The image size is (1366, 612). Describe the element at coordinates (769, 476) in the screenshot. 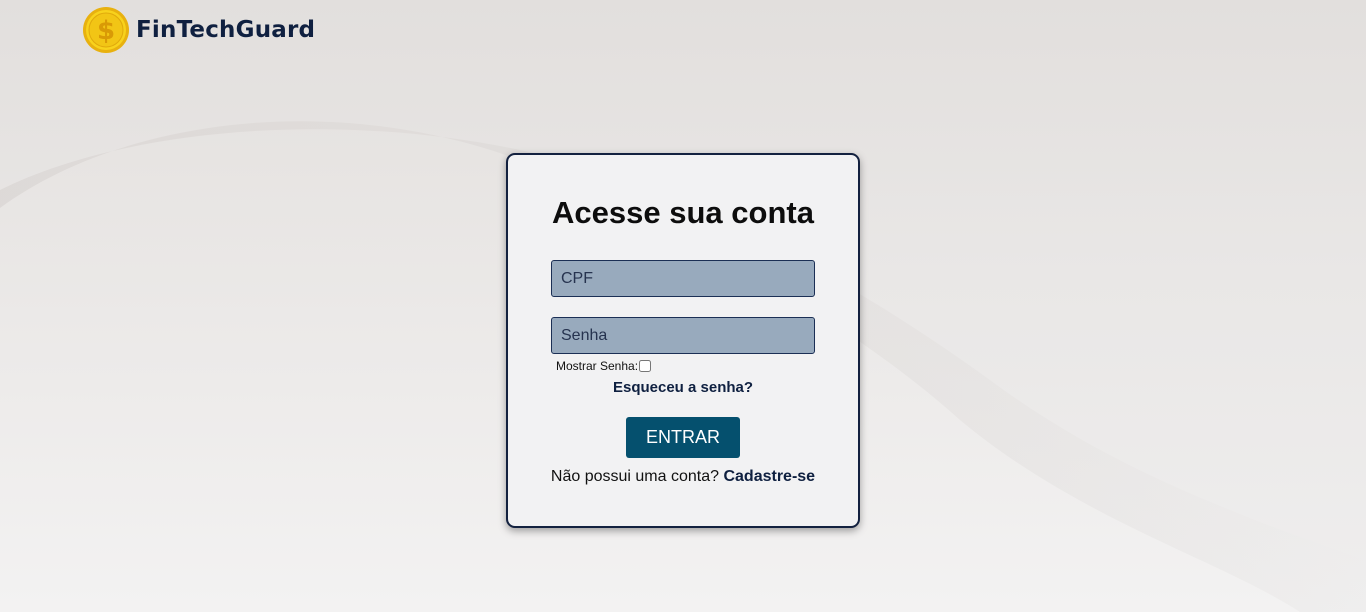

I see `signup-link: Cadastre-se` at that location.